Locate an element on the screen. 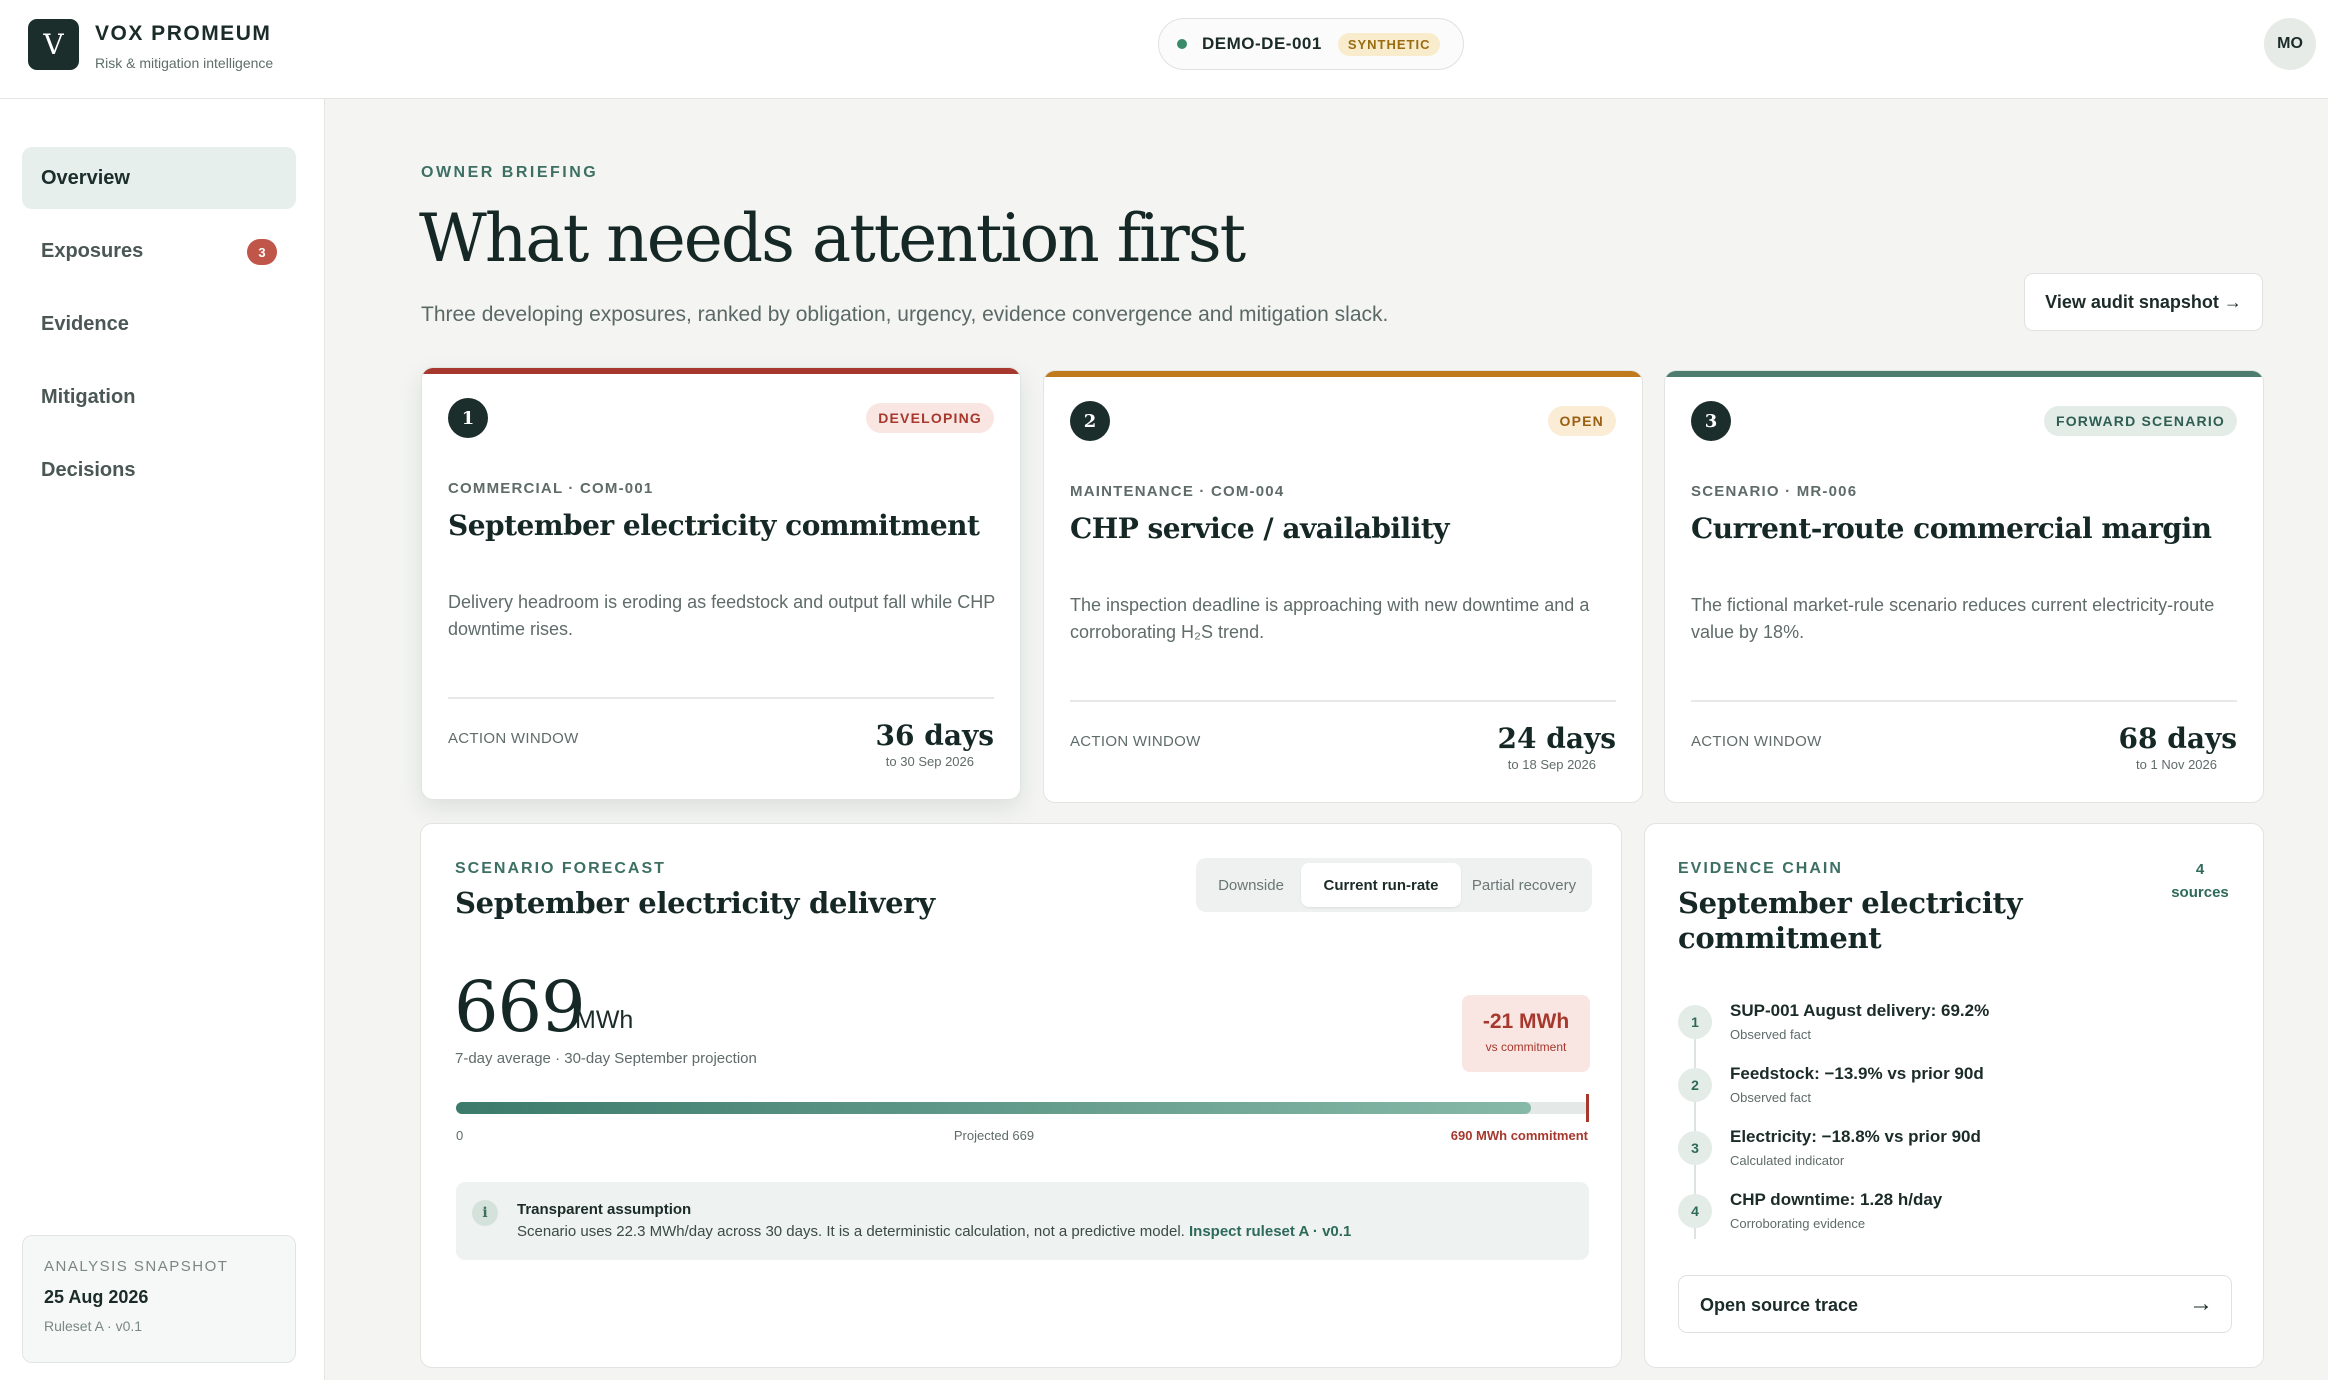 The width and height of the screenshot is (2328, 1380). user-avatar: MO is located at coordinates (2290, 44).